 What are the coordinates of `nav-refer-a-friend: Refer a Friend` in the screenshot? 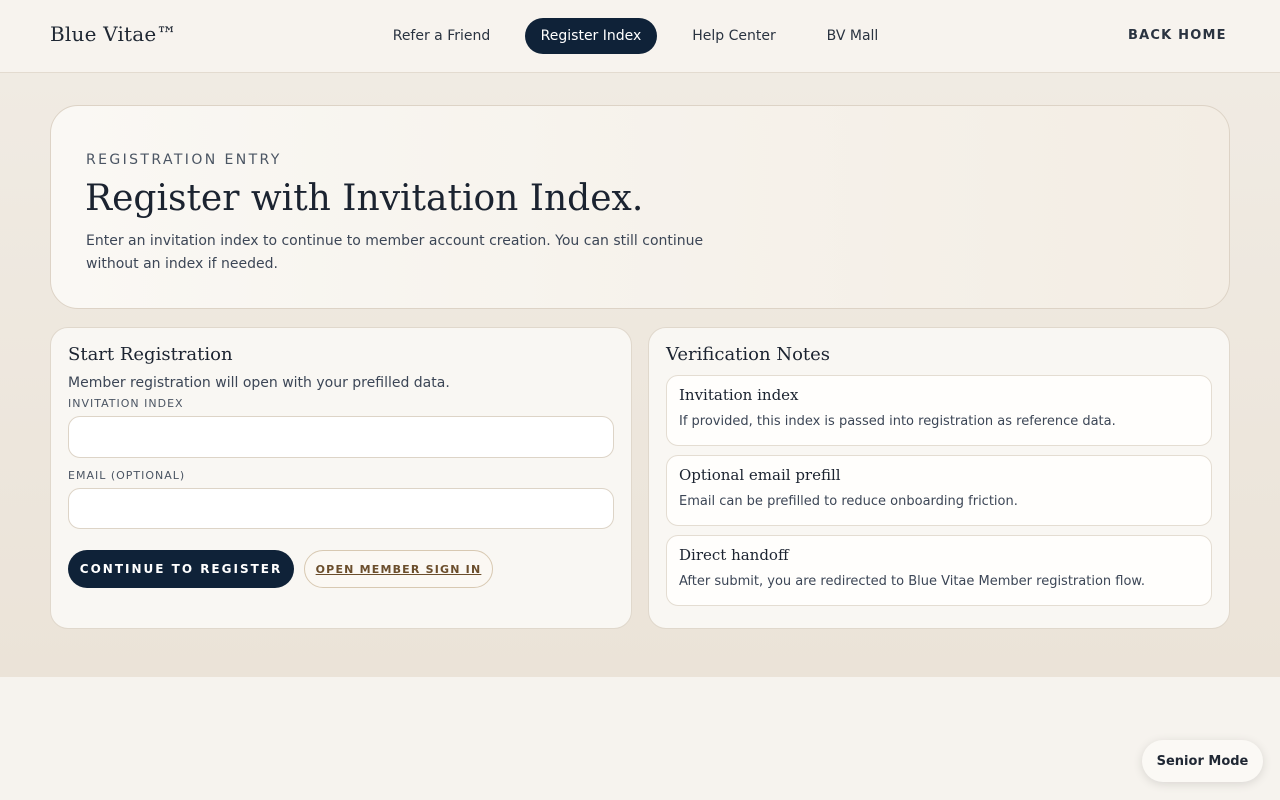 It's located at (441, 36).